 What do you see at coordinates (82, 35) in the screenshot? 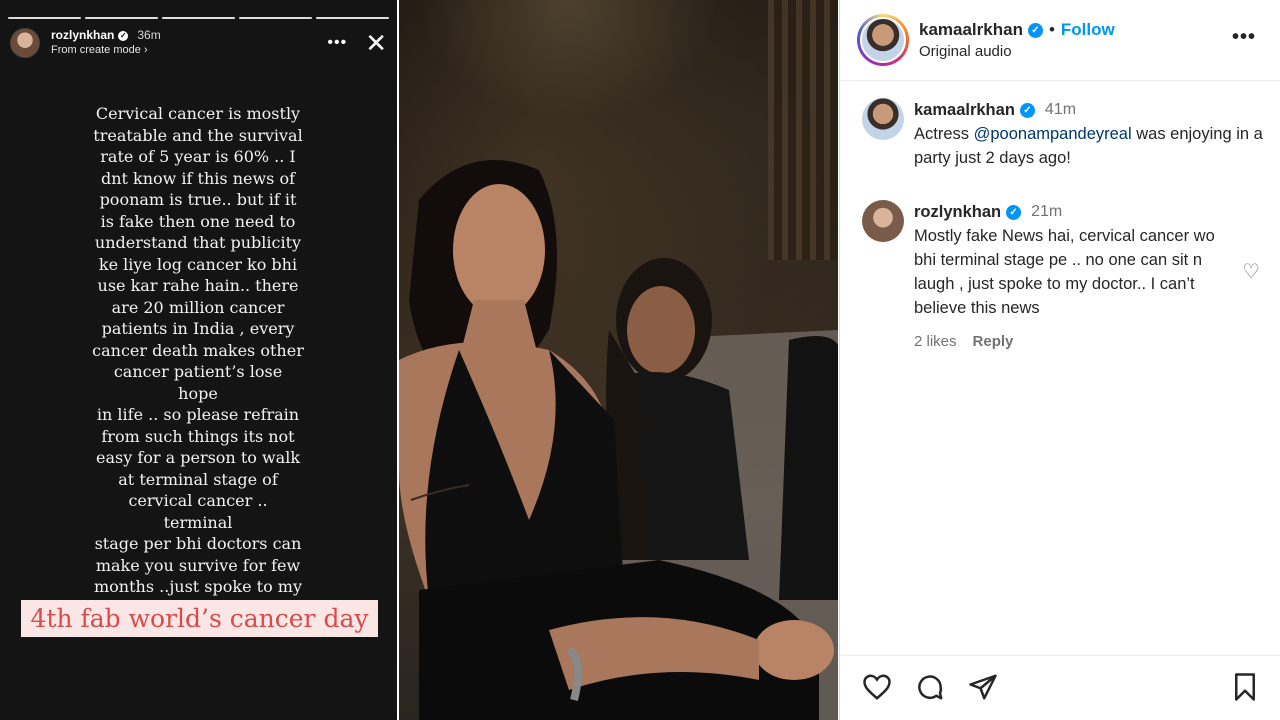
I see `story-username: rozlynkhan` at bounding box center [82, 35].